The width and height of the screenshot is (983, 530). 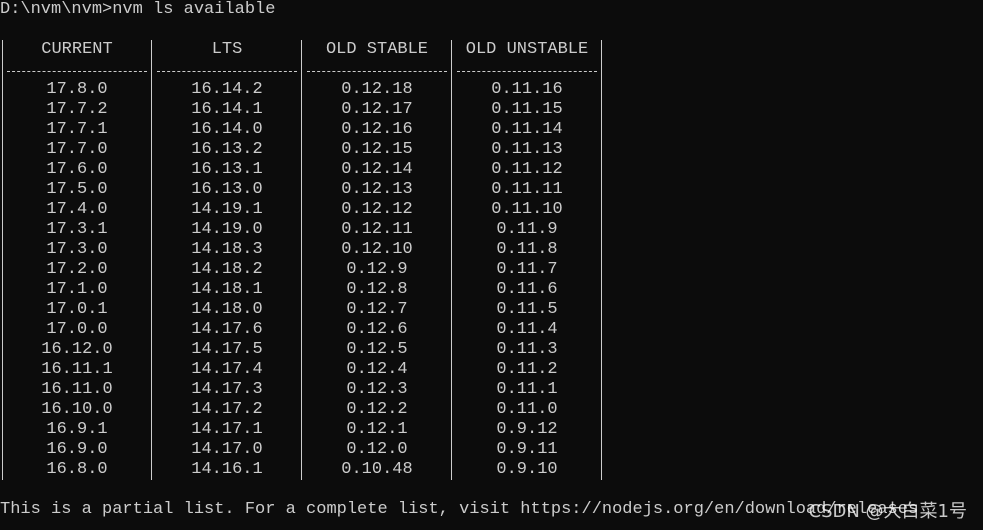 I want to click on version-cell: 0.11.3, so click(x=527, y=349).